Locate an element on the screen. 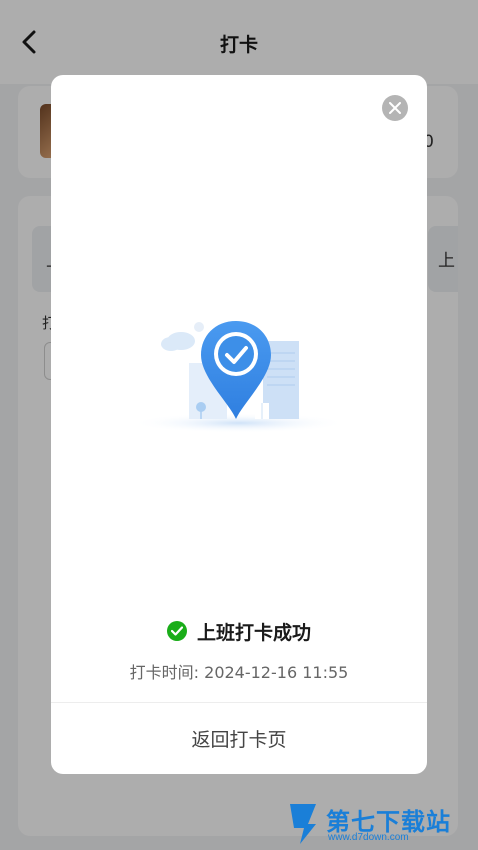 Image resolution: width=478 pixels, height=850 pixels. status-text: 上班打卡成功 is located at coordinates (253, 632).